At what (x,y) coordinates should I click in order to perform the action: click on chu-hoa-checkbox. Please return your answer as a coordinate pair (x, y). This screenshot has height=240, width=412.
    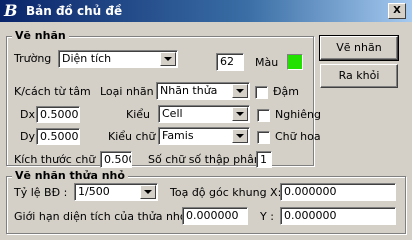
    Looking at the image, I should click on (263, 137).